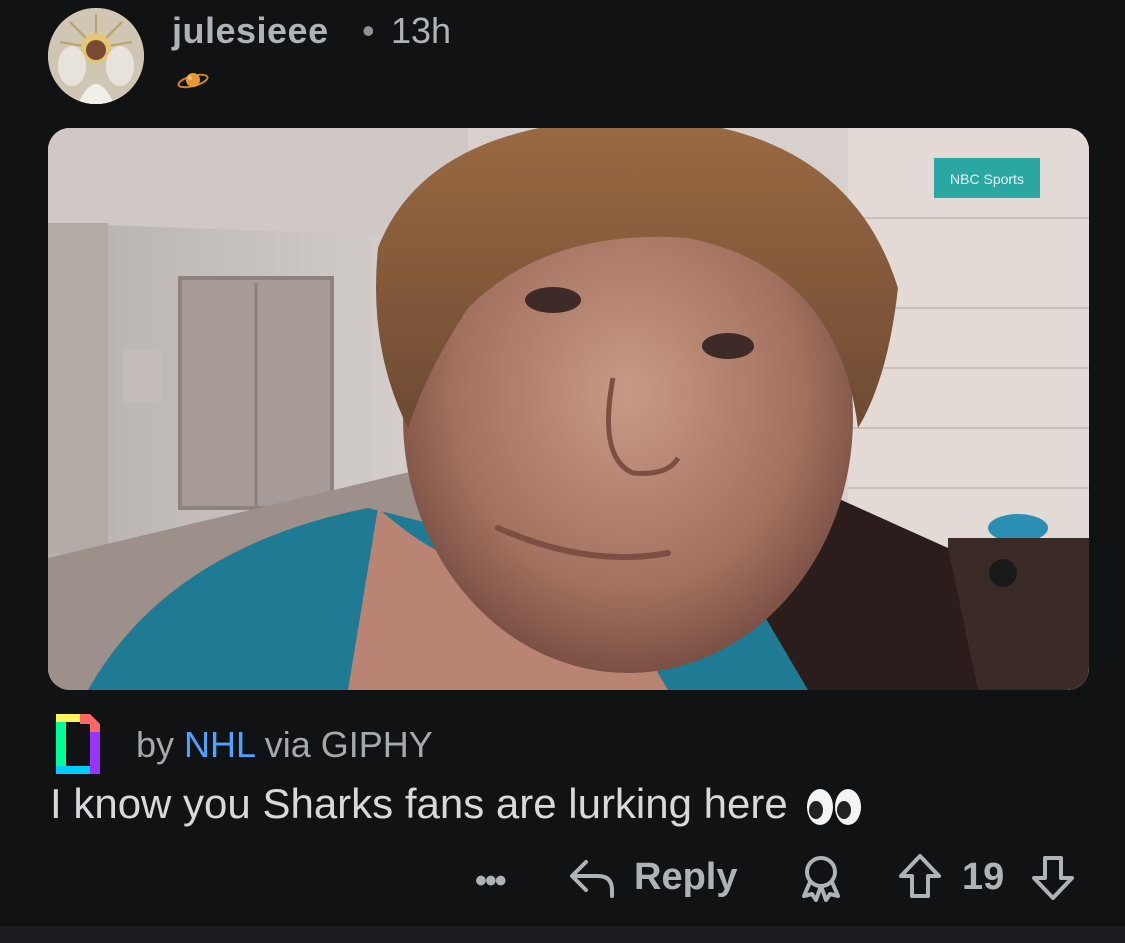 The height and width of the screenshot is (943, 1125). Describe the element at coordinates (685, 877) in the screenshot. I see `reply-button: Reply` at that location.